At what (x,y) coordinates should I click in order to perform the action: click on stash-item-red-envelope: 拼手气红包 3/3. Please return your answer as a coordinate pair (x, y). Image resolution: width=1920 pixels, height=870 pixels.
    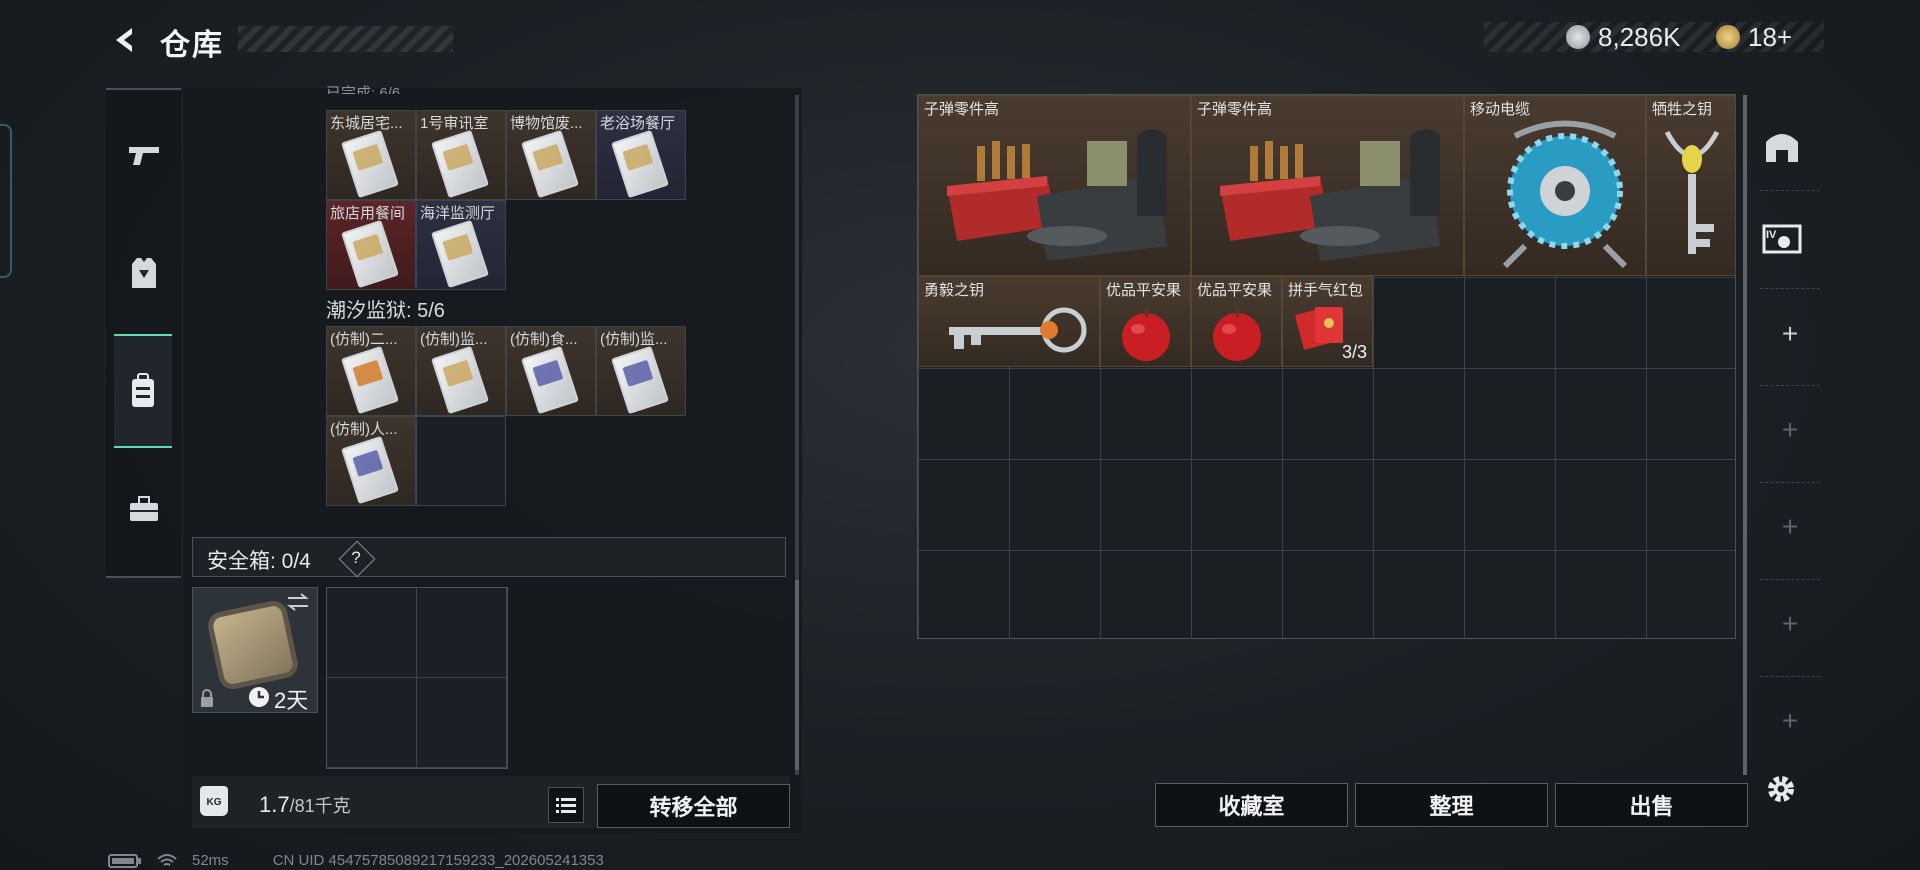
    Looking at the image, I should click on (1327, 321).